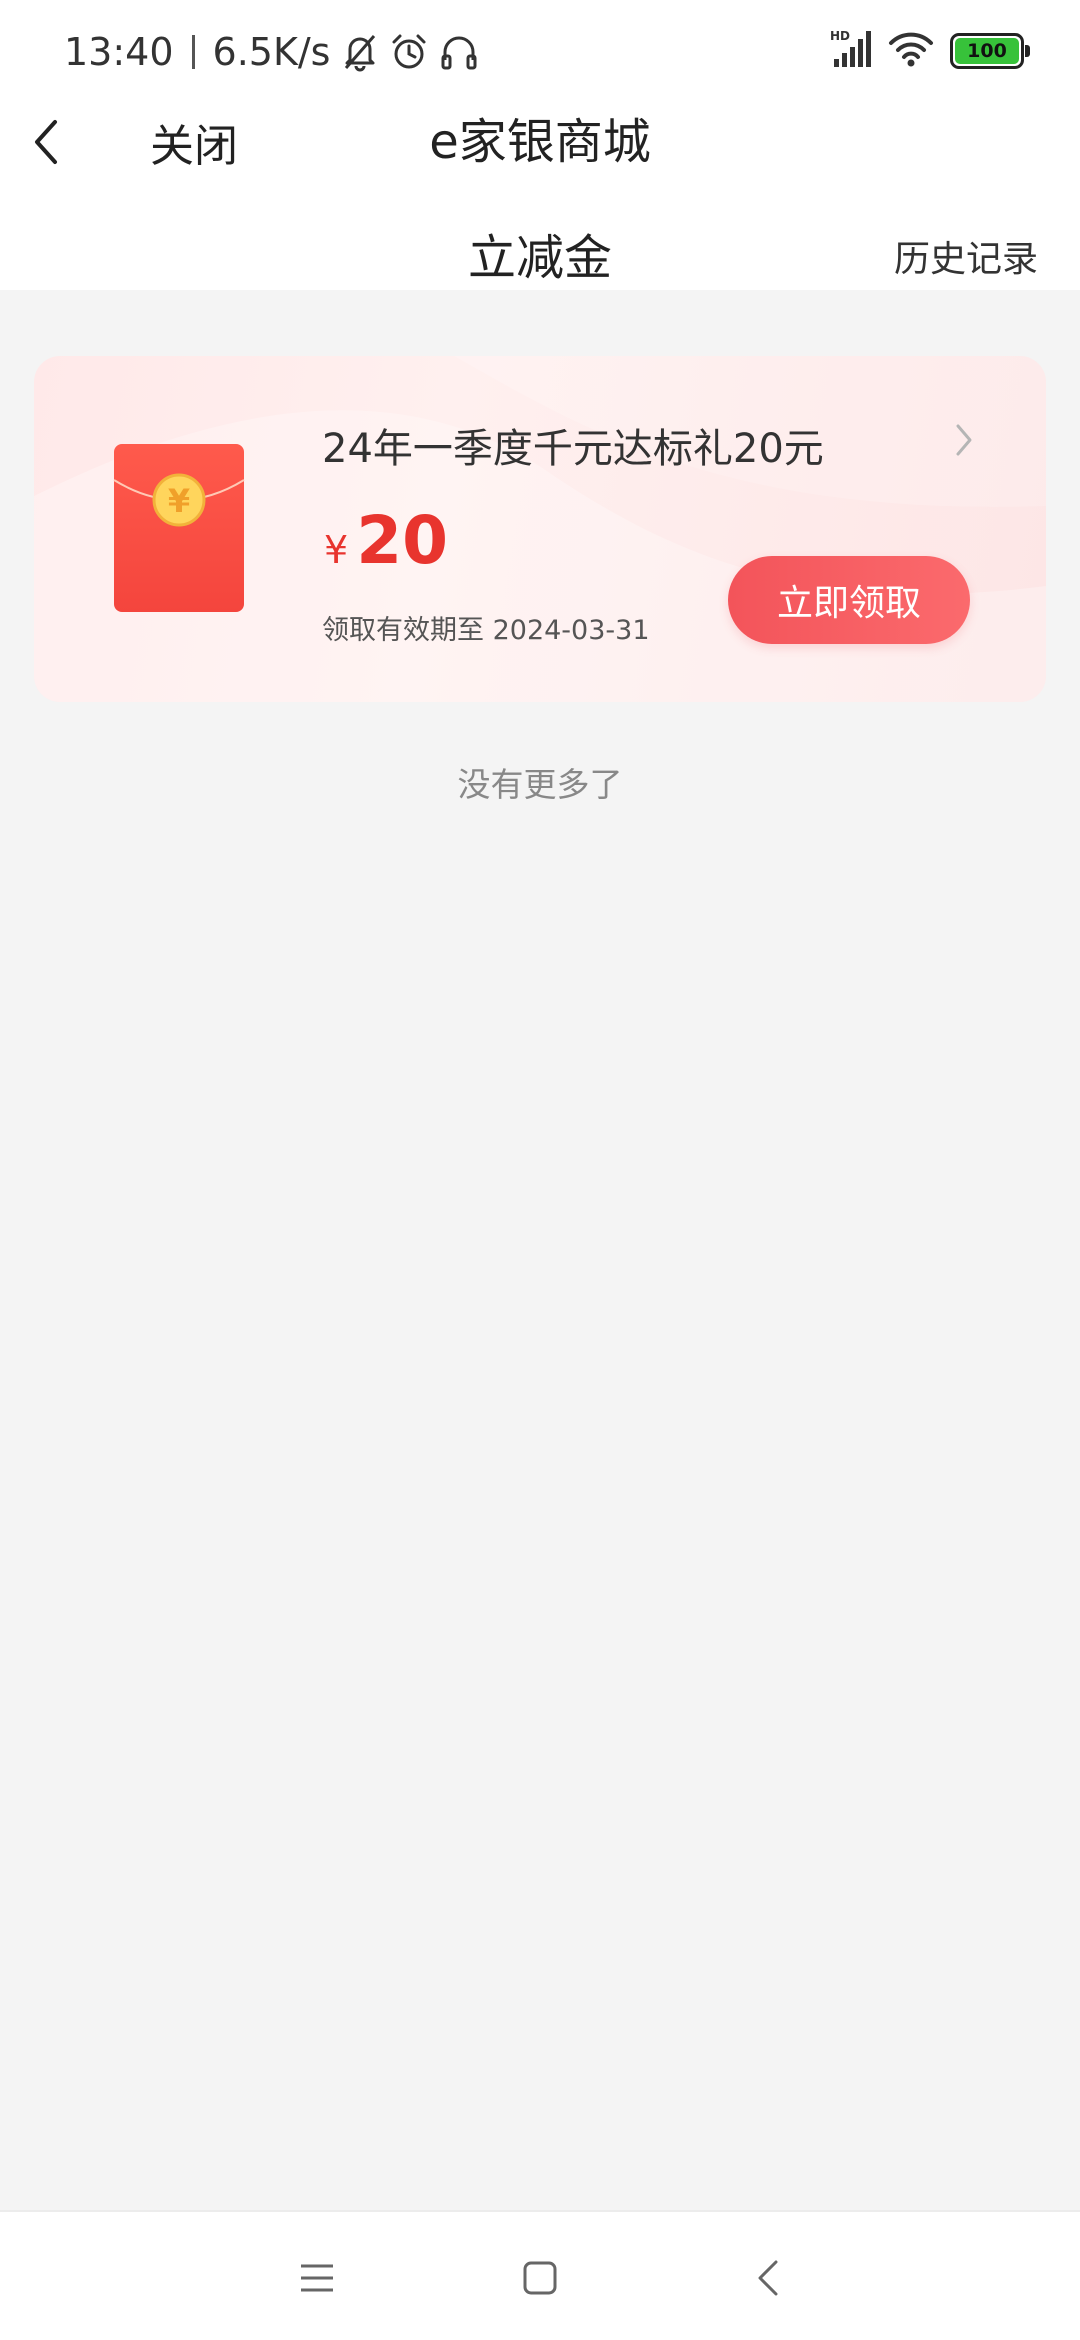 This screenshot has height=2340, width=1080. I want to click on status-bar: 13:40 6.5K/s HD 100, so click(540, 50).